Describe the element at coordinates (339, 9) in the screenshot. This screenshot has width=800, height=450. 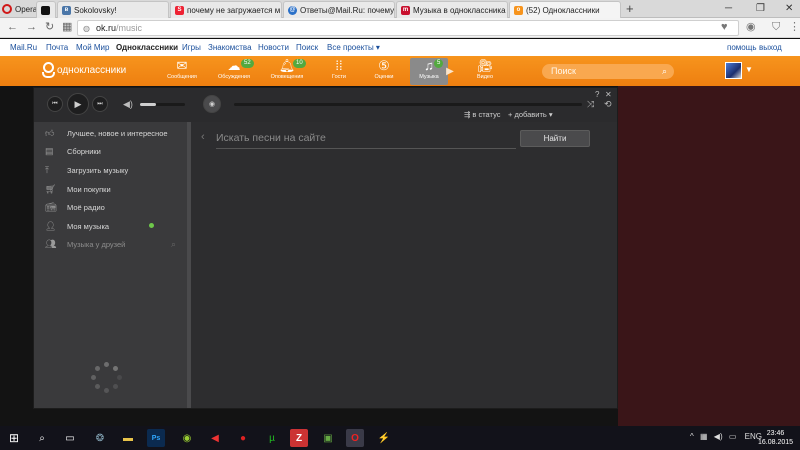
I see `tab-answers: @ Ответы@Mail.Ru: почему` at that location.